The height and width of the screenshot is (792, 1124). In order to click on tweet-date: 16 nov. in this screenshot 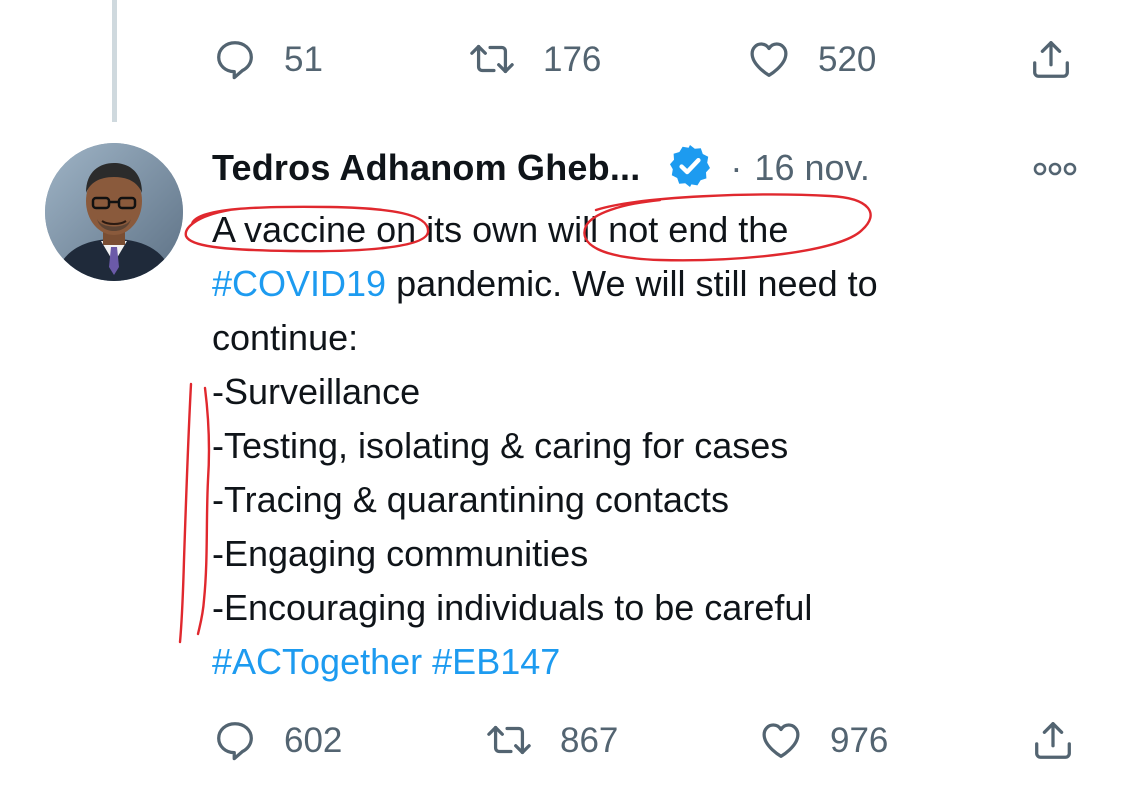, I will do `click(811, 168)`.